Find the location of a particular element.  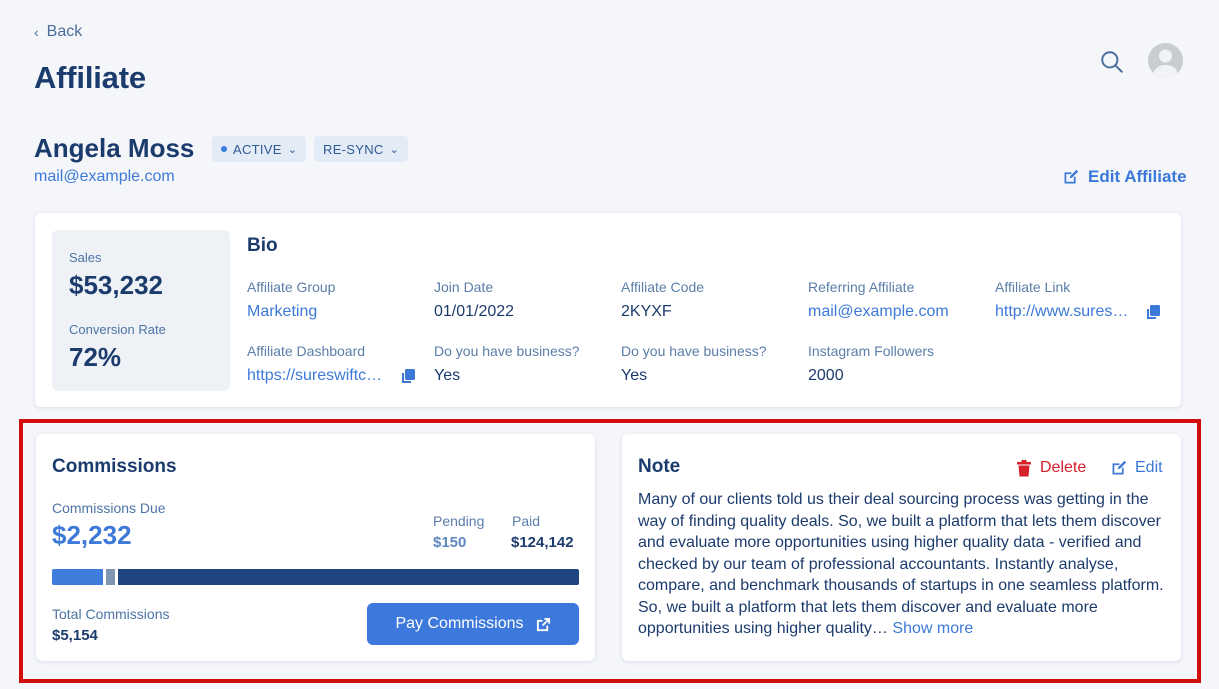

page-title: Affiliate is located at coordinates (90, 77).